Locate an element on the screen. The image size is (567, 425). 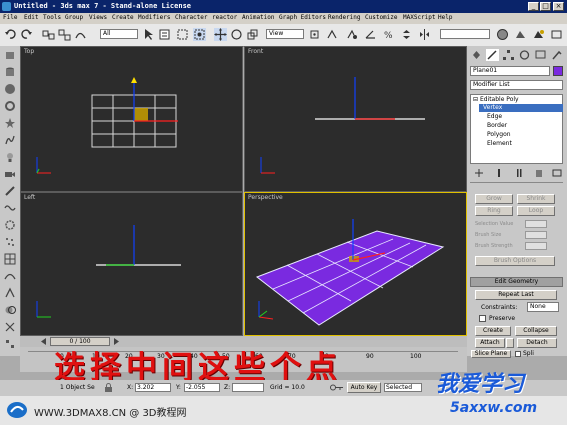
undo-icon is located at coordinates (10, 34).